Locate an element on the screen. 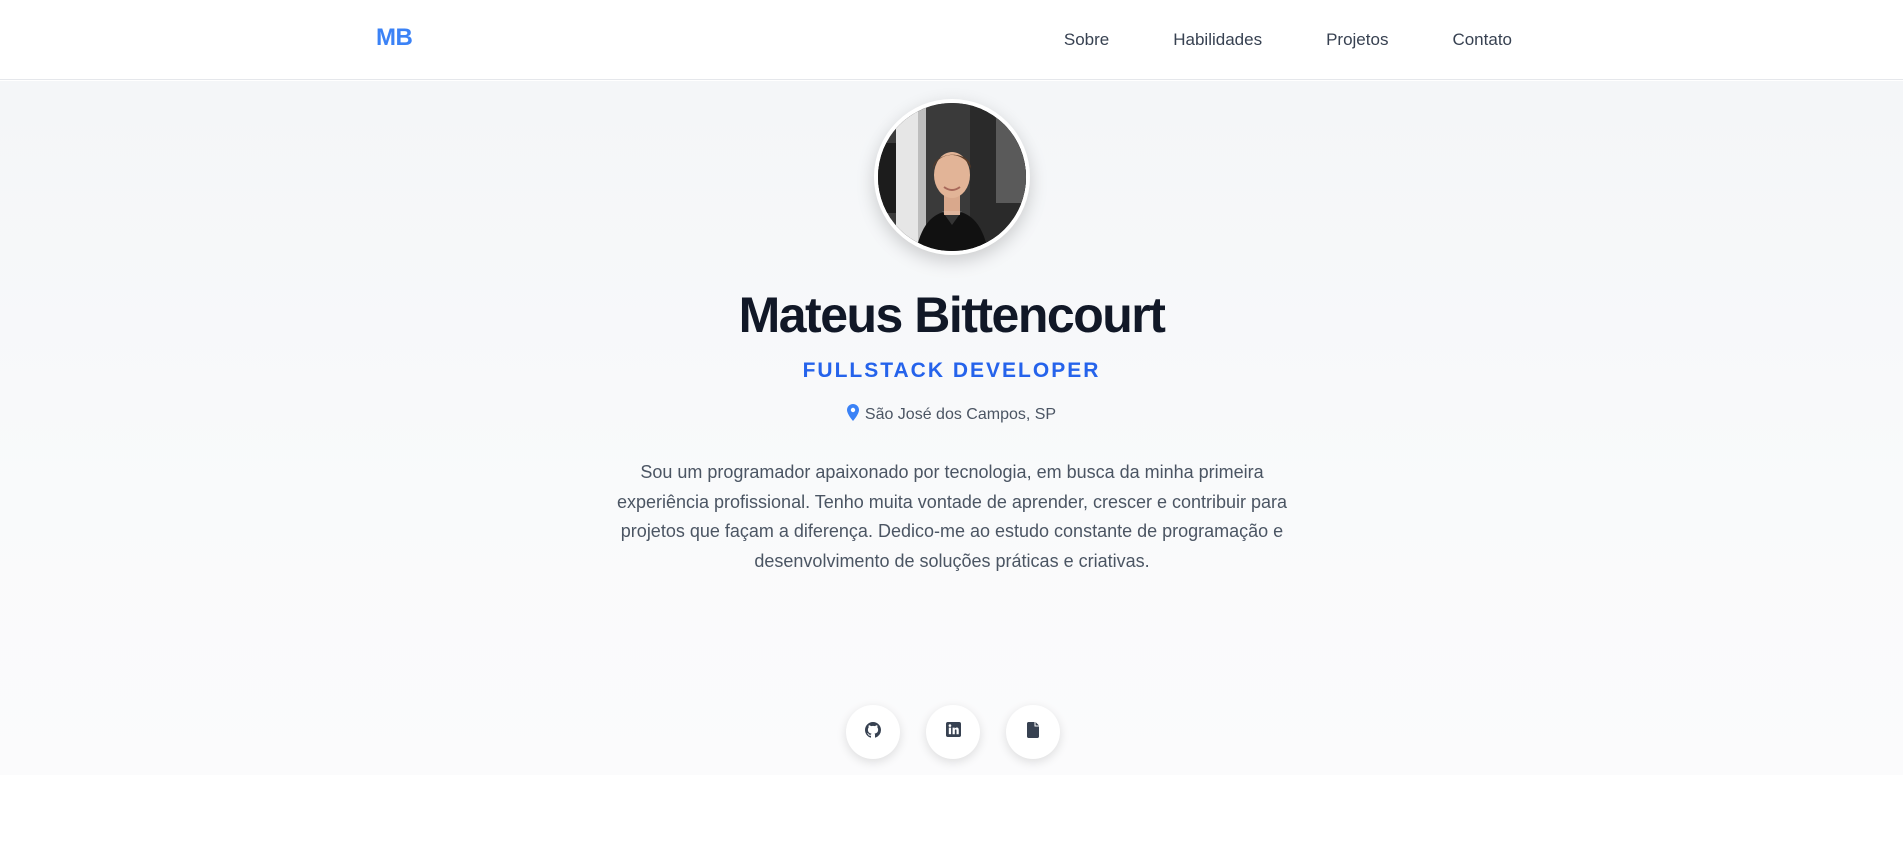 The image size is (1903, 841). map-pin-icon is located at coordinates (852, 415).